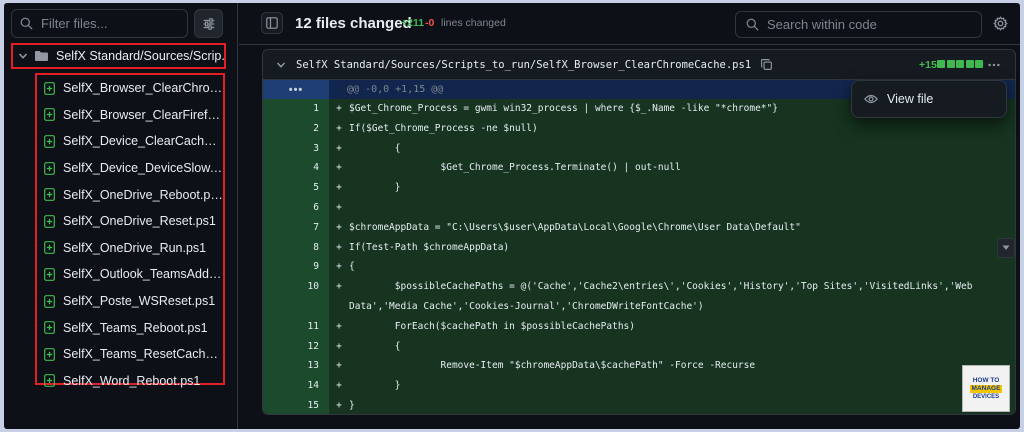 This screenshot has width=1024, height=432. I want to click on file-name: SelfX_Poste_WSReset.ps1, so click(139, 301).